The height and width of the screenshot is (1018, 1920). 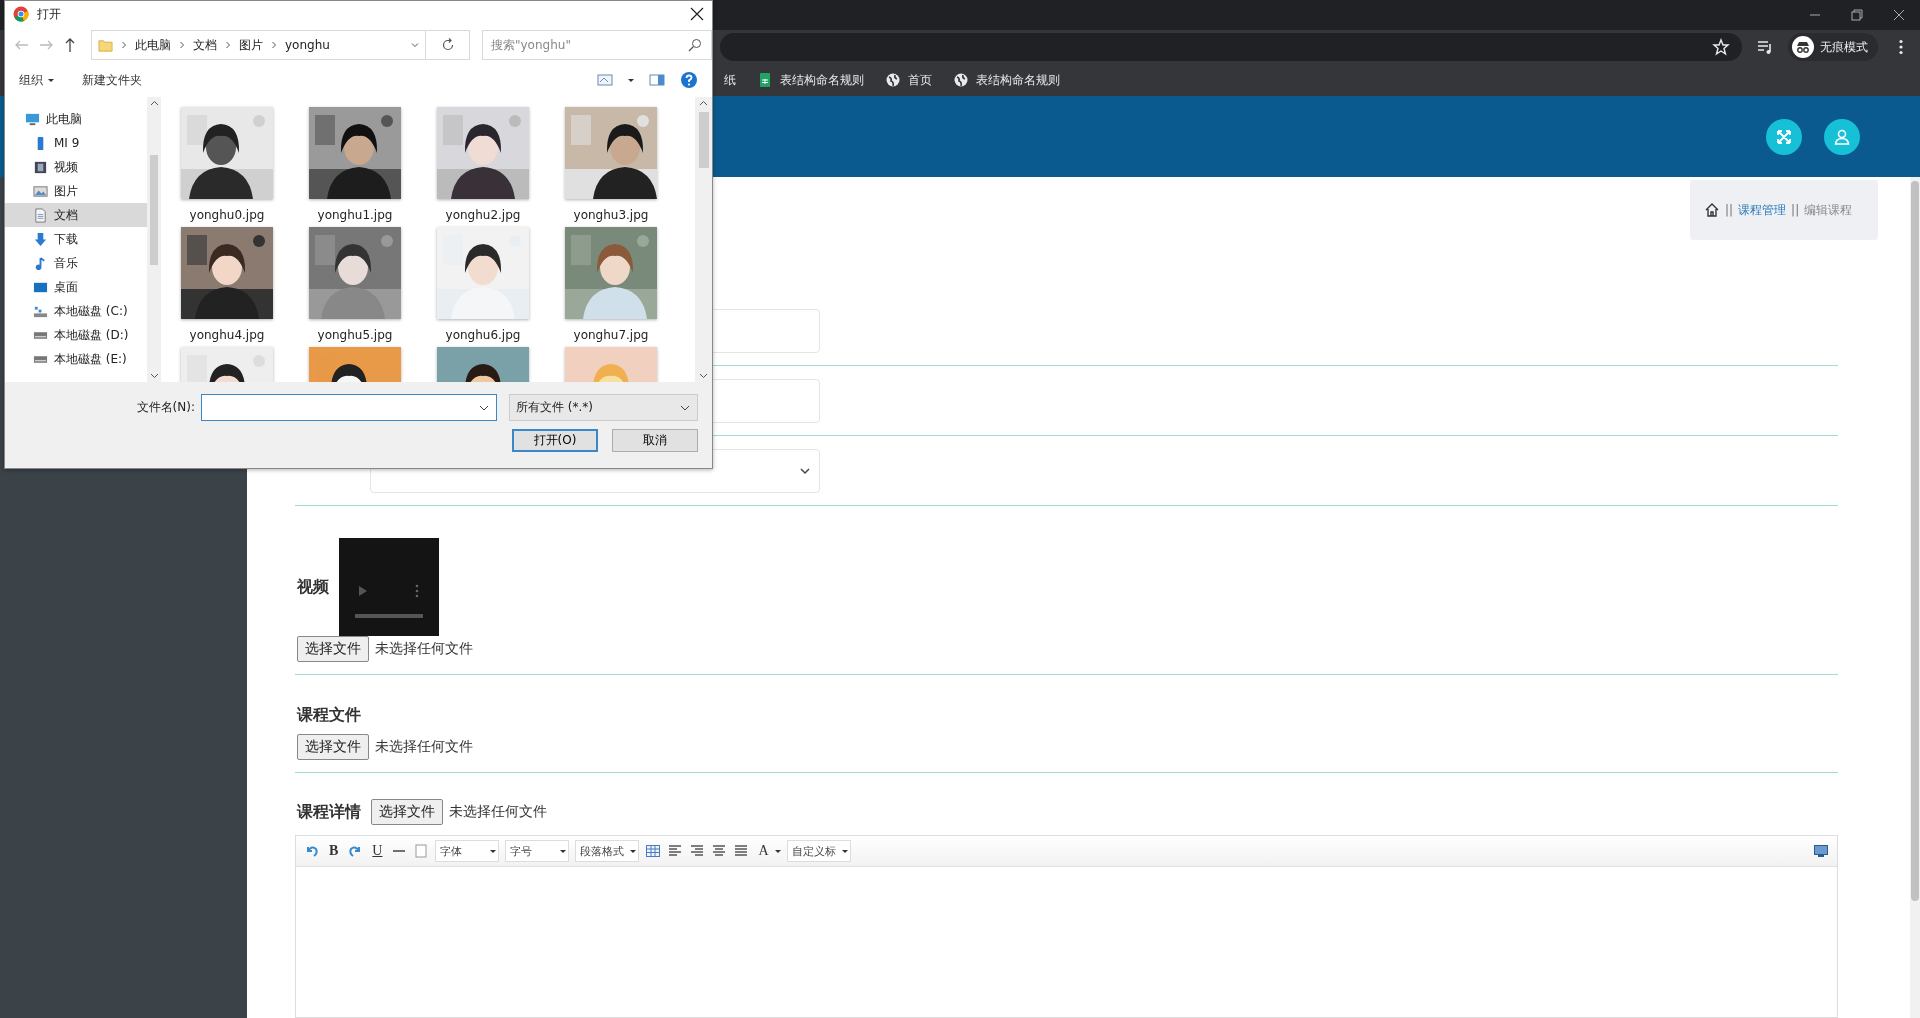 What do you see at coordinates (1721, 47) in the screenshot?
I see `star-icon` at bounding box center [1721, 47].